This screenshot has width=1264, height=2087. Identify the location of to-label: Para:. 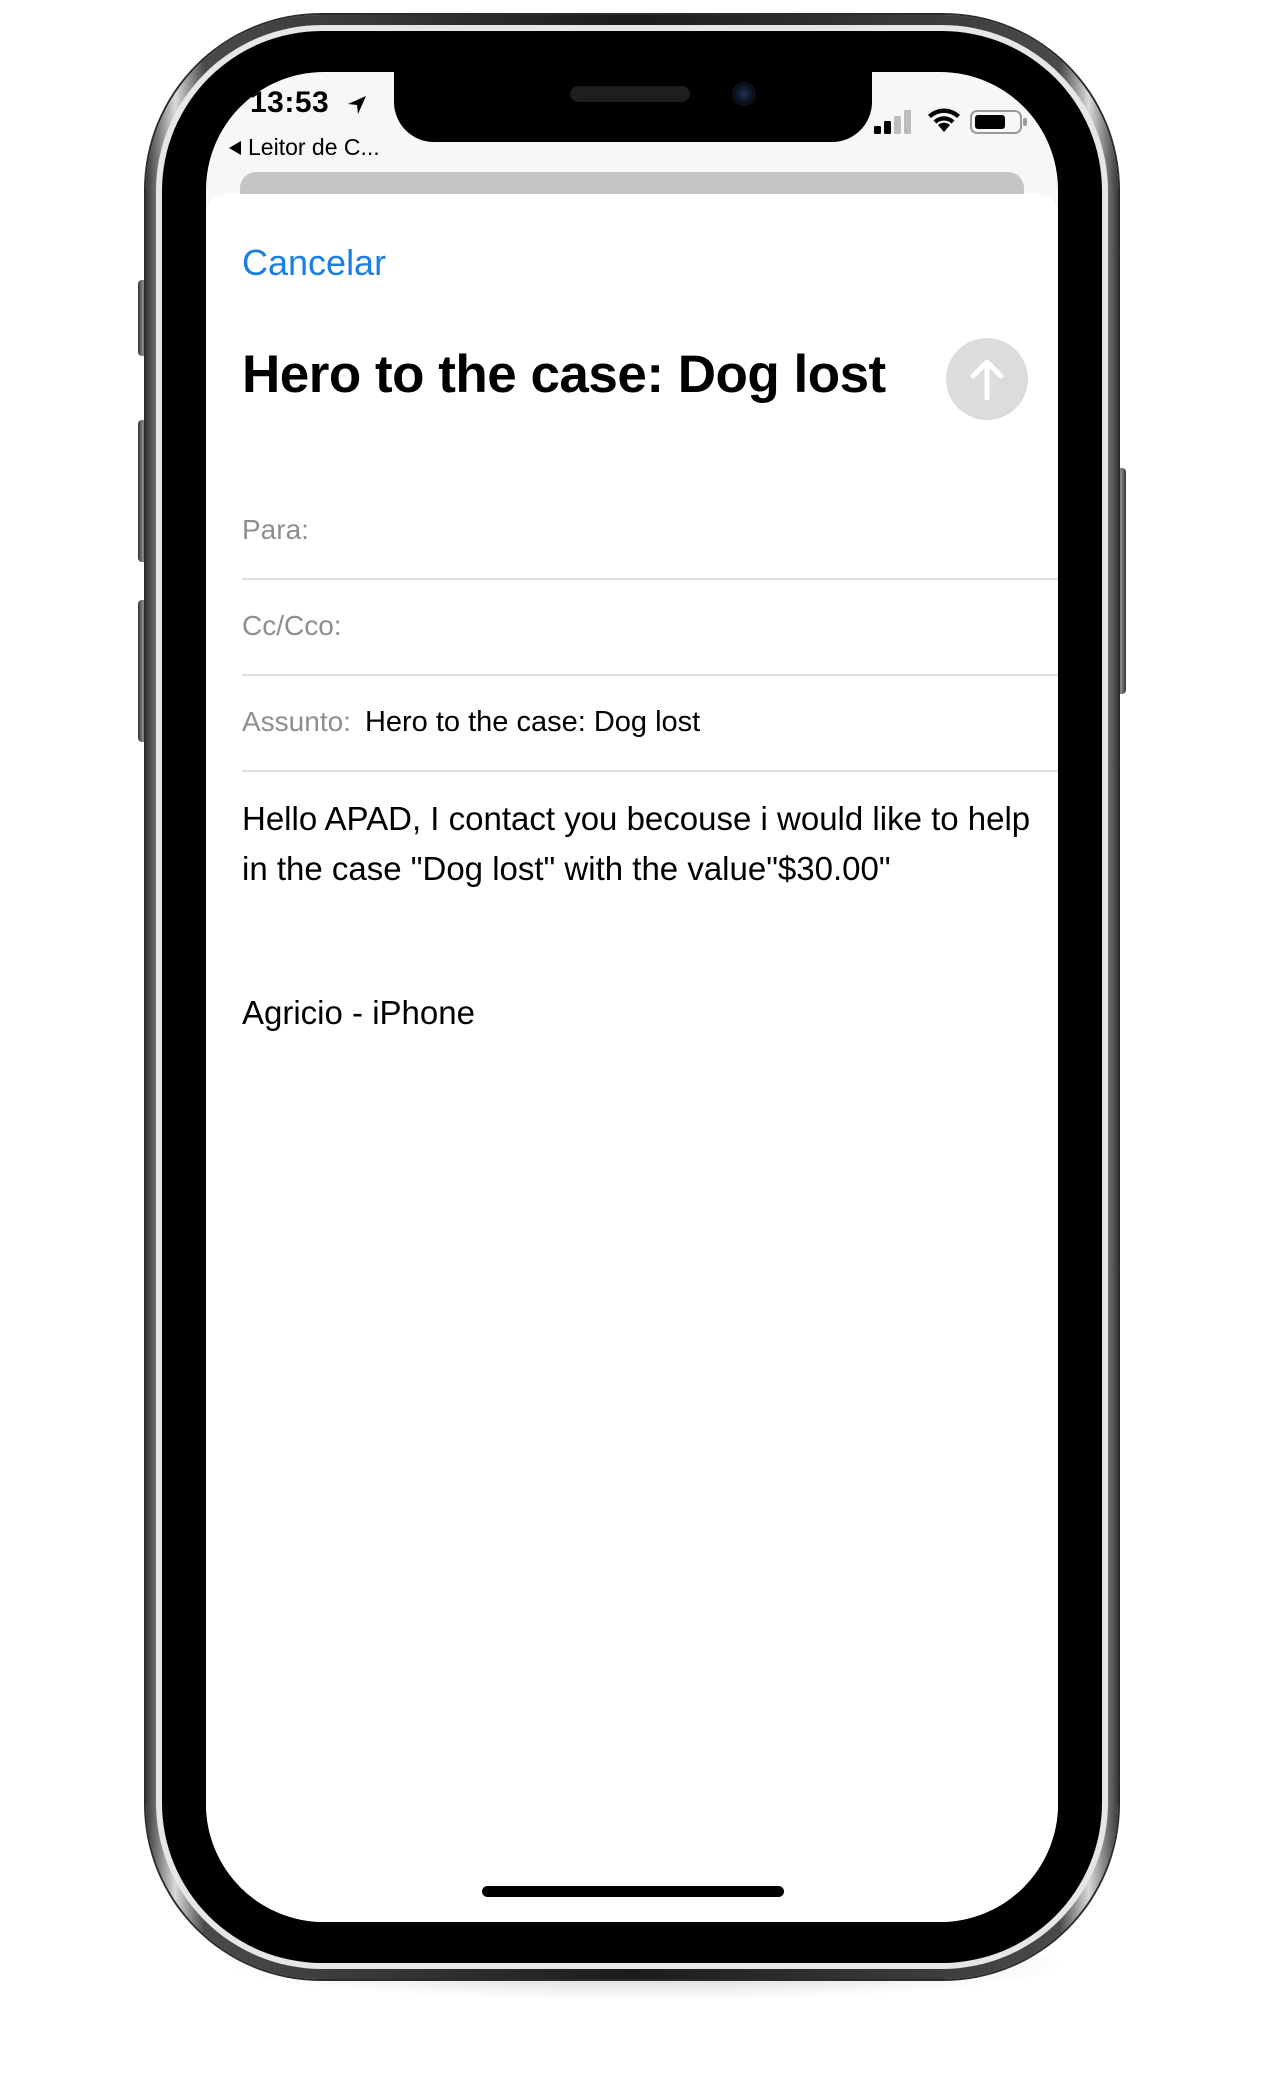
(275, 529).